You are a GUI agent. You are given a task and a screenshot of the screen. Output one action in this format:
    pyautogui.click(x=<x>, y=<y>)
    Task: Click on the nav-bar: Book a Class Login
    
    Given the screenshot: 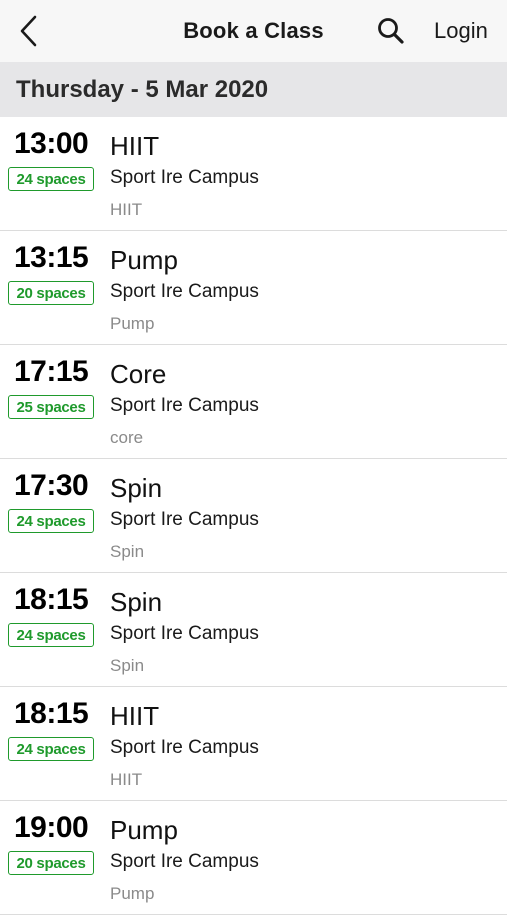 What is the action you would take?
    pyautogui.click(x=253, y=31)
    